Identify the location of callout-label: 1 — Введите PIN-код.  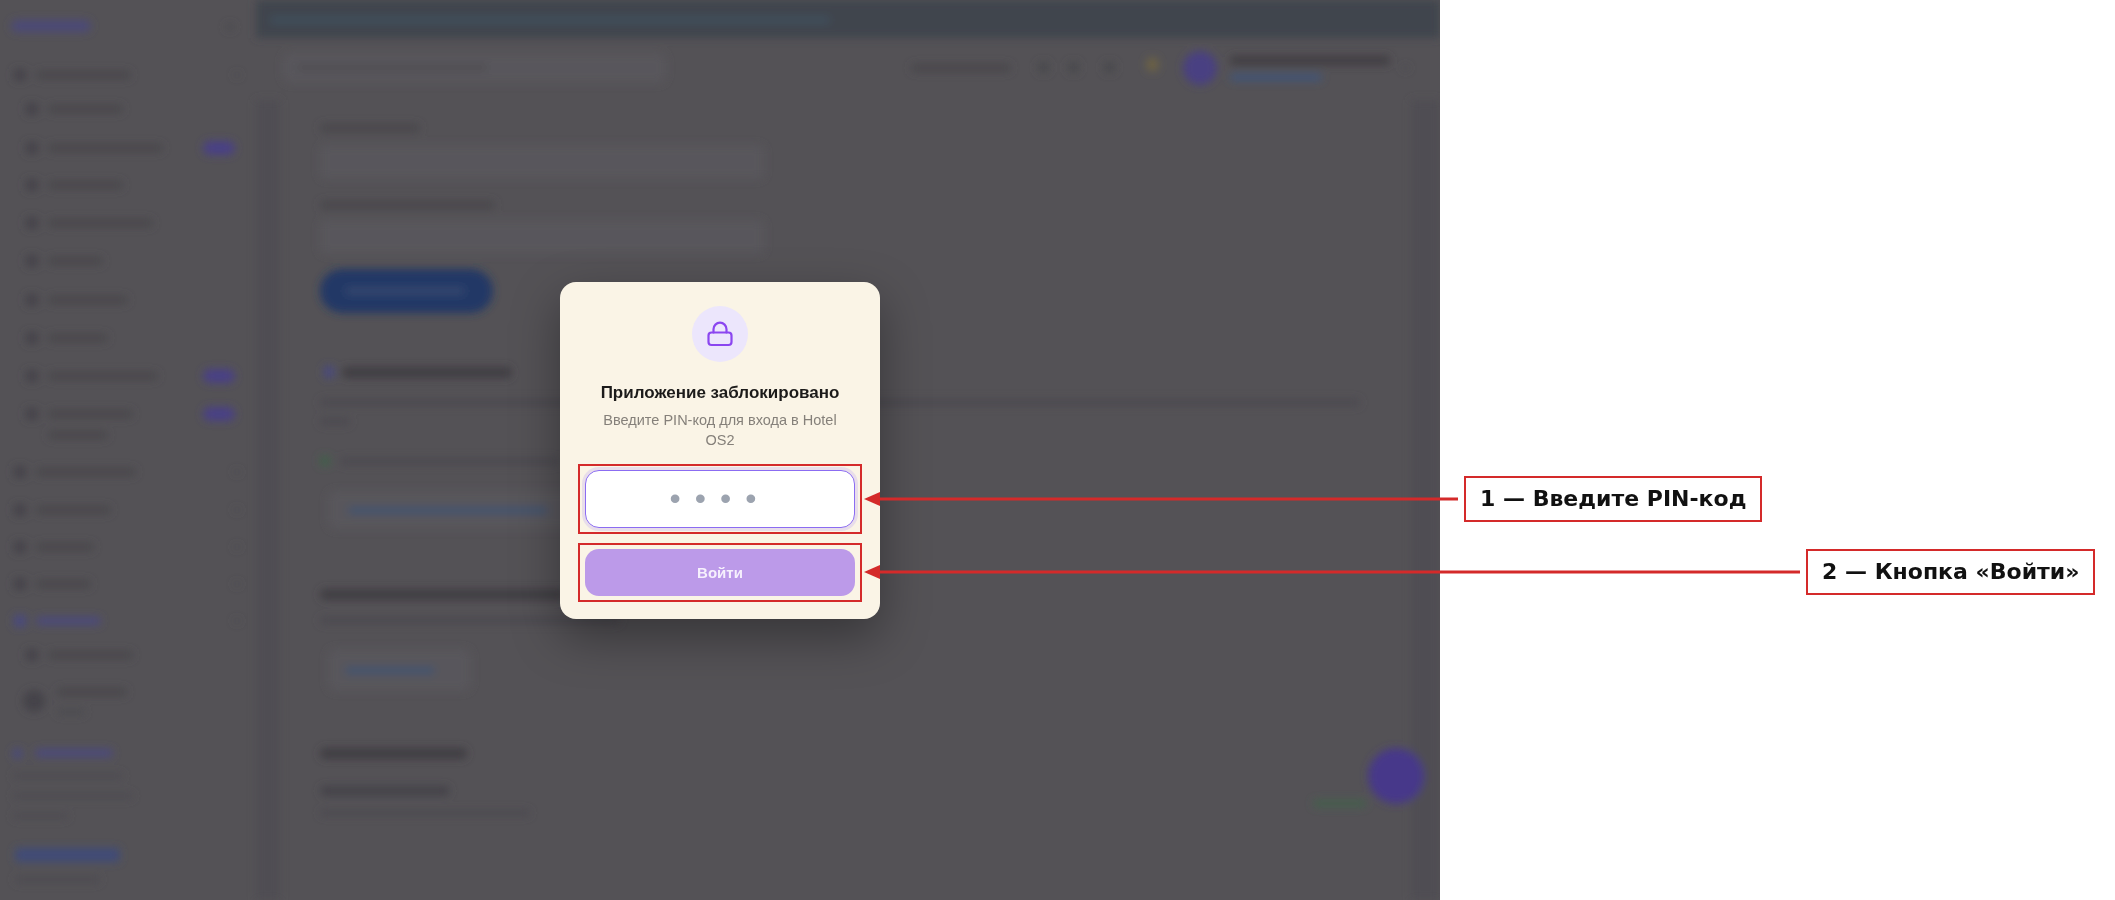
(1613, 499).